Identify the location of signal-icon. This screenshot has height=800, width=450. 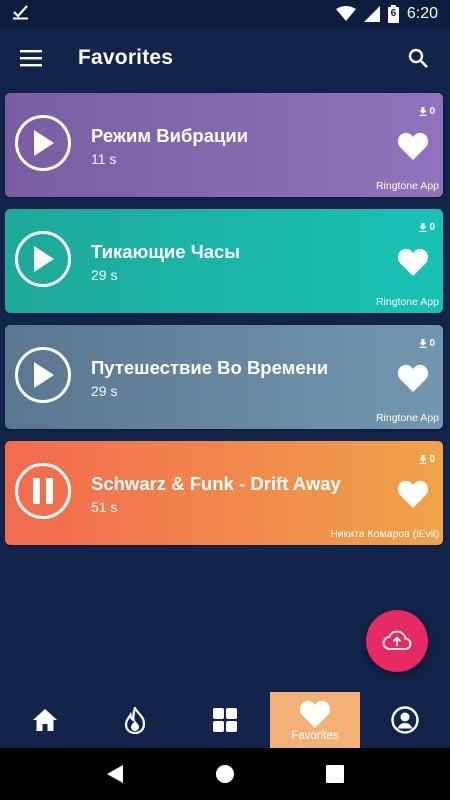
(371, 14).